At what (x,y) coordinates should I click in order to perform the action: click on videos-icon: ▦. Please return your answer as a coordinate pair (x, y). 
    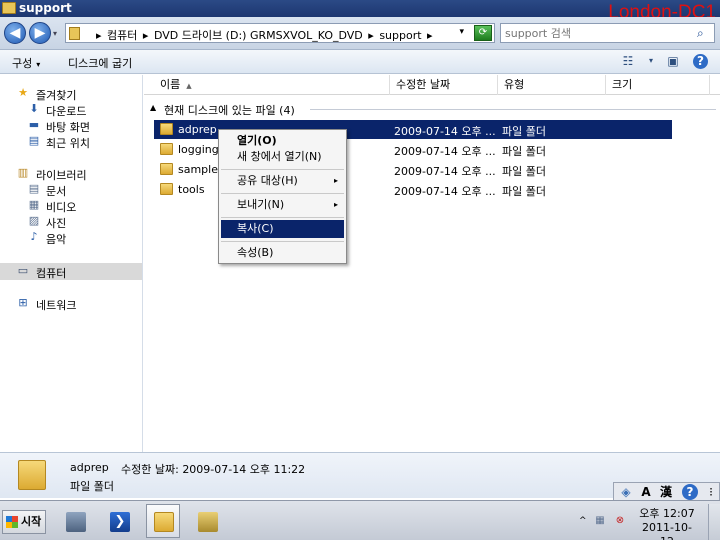
    Looking at the image, I should click on (34, 204).